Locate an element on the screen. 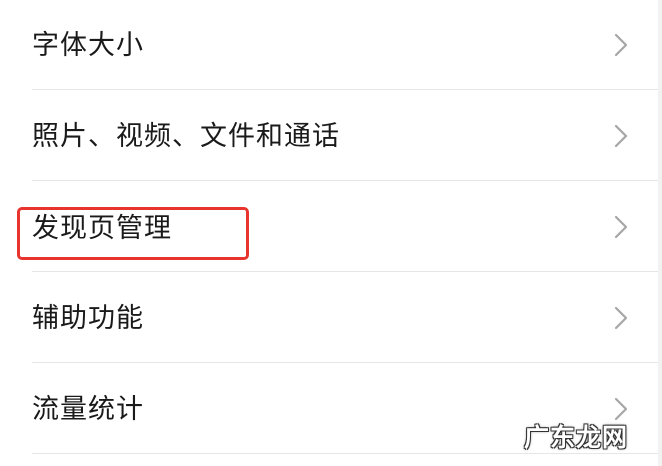 This screenshot has height=466, width=662. settings-item-label: 辅助功能 is located at coordinates (88, 318).